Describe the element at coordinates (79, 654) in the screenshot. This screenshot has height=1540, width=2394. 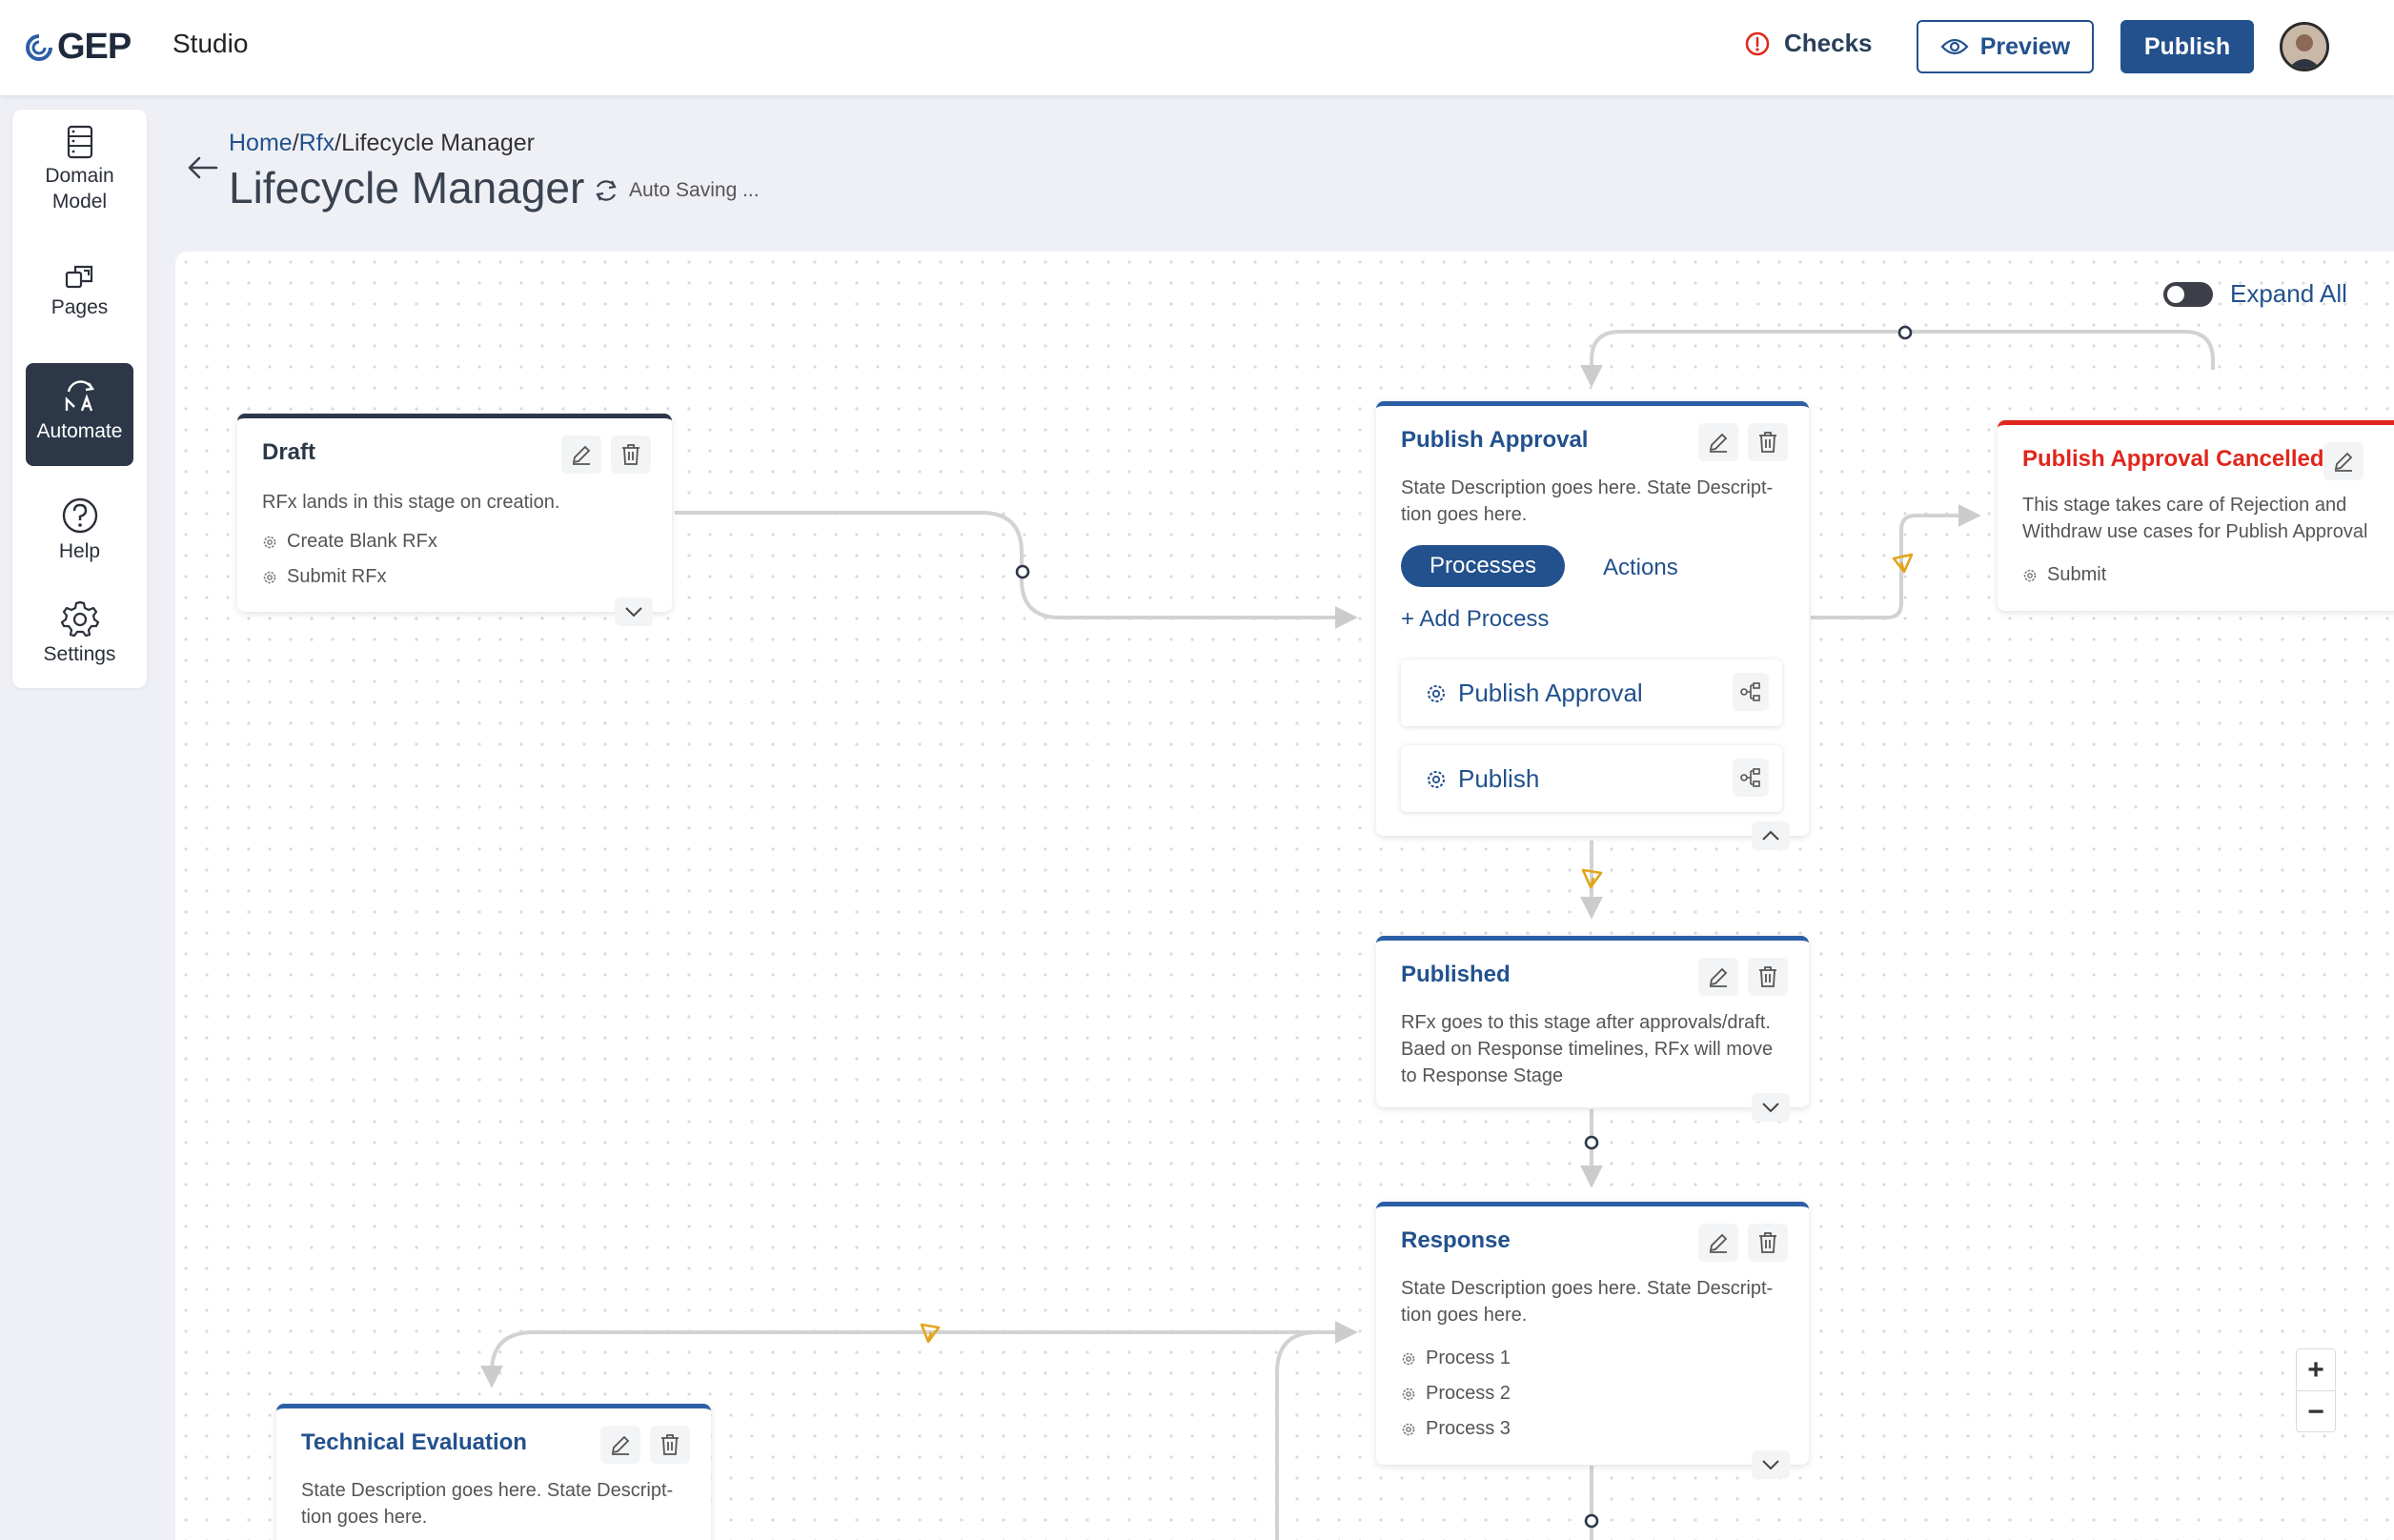
I see `nav-label: Settings` at that location.